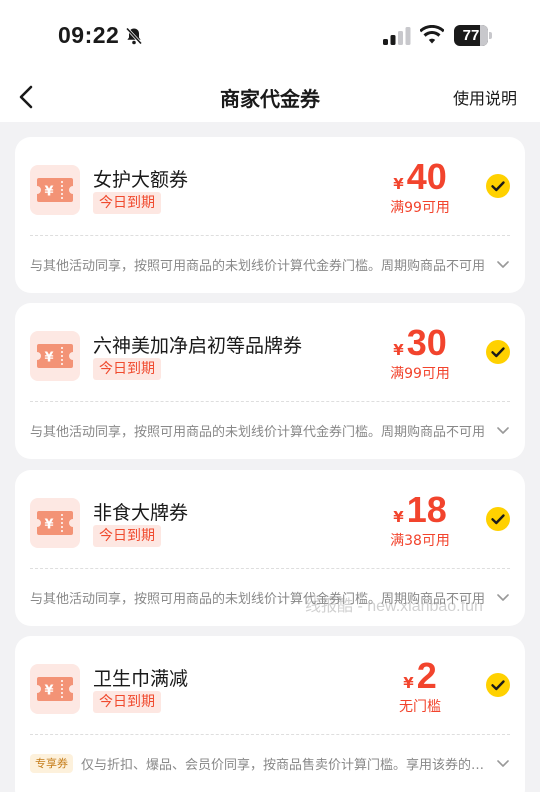  I want to click on signal-icon, so click(397, 36).